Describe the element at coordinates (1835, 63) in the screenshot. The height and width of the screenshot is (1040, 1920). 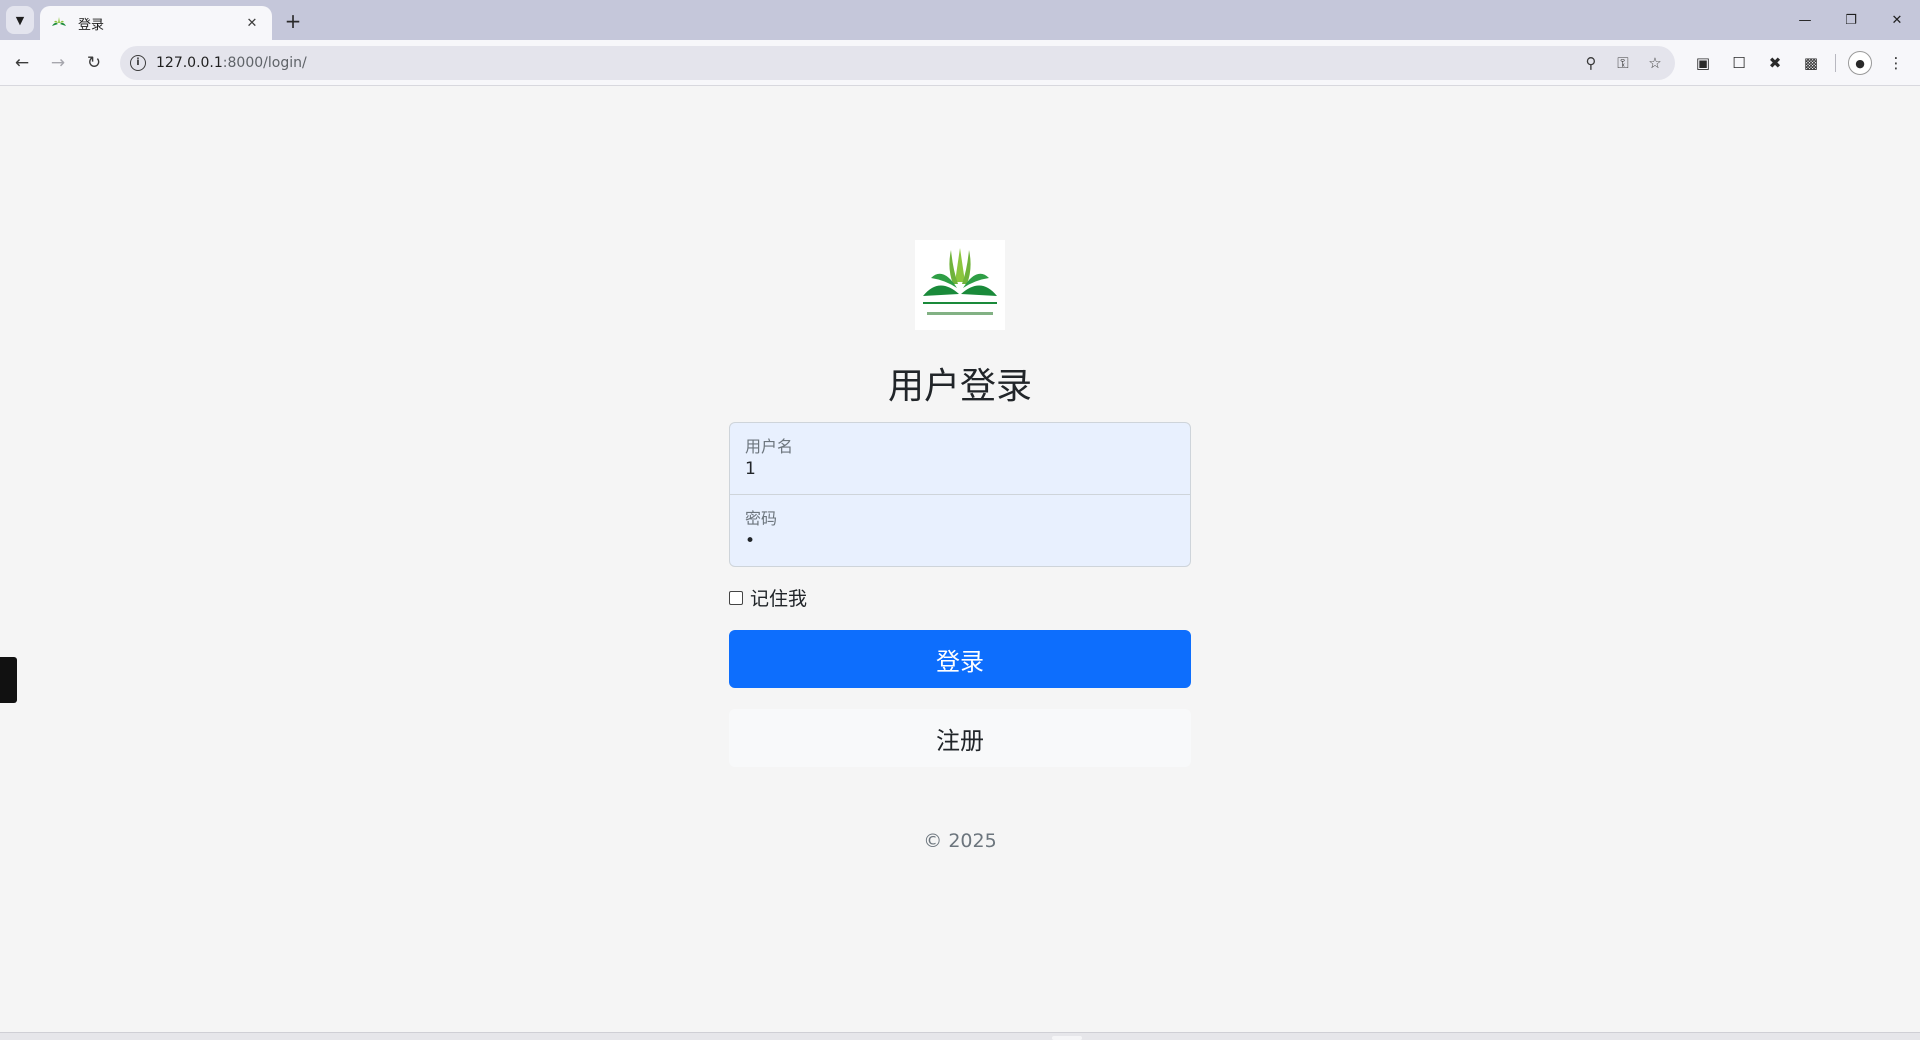
I see `toolbar-divider` at that location.